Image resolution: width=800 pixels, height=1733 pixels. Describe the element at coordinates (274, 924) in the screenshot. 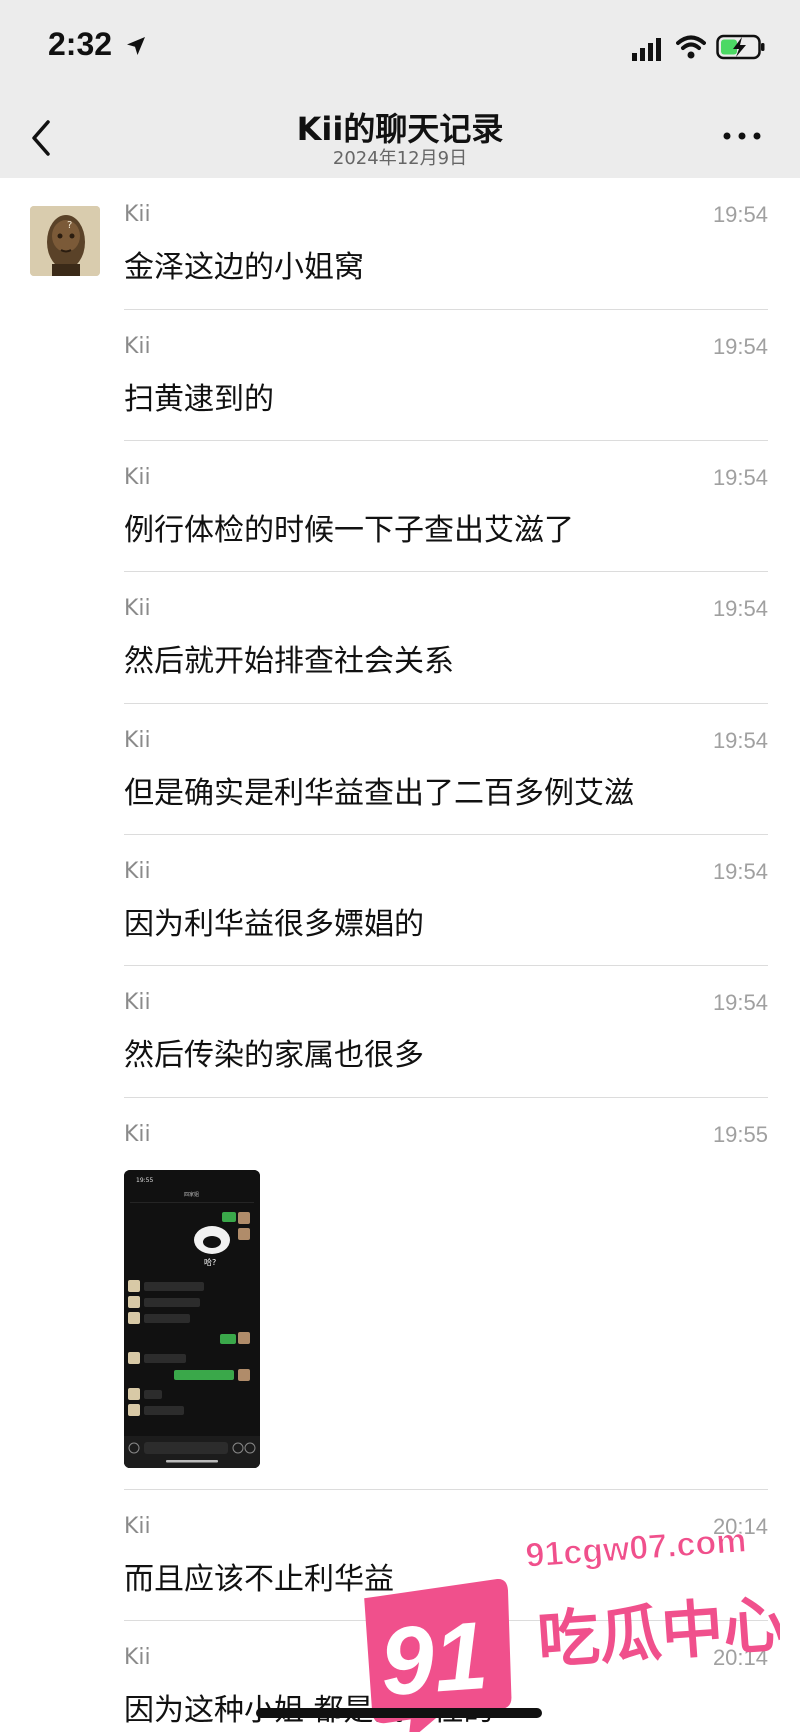

I see `message-text: 因为利华益很多嫖娼的` at that location.